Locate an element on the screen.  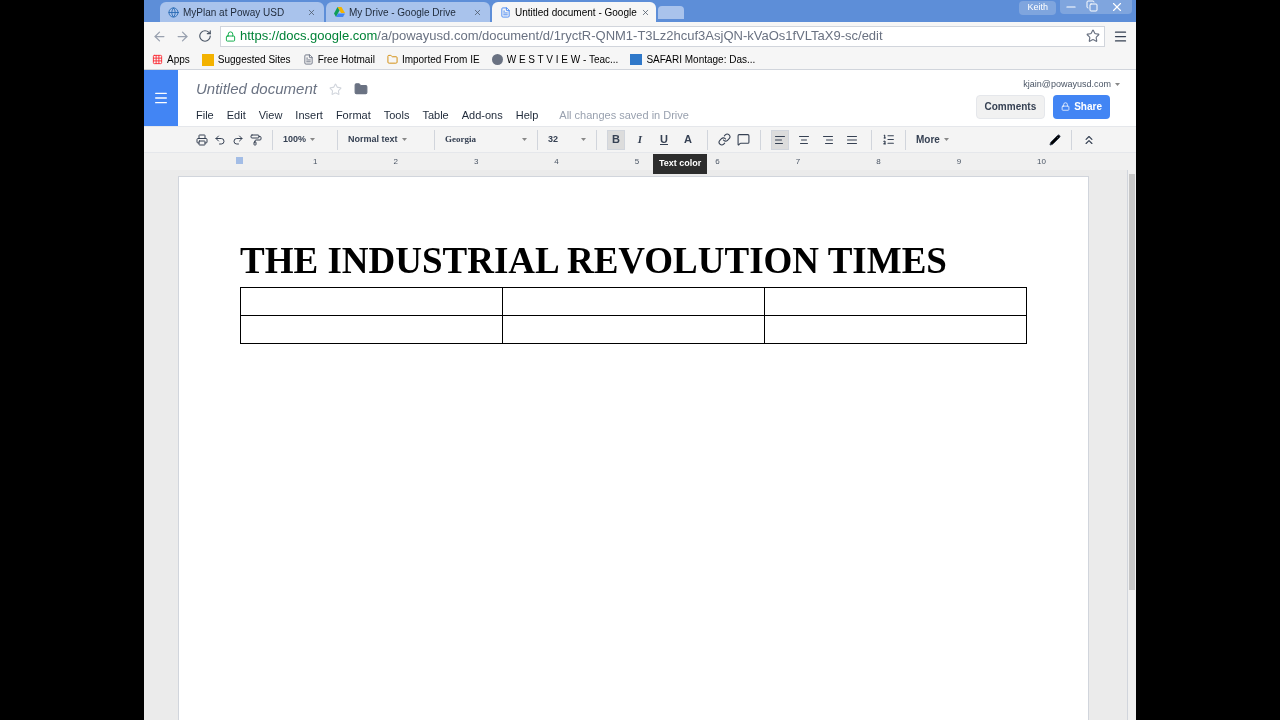
line-spacing-icon is located at coordinates (888, 139).